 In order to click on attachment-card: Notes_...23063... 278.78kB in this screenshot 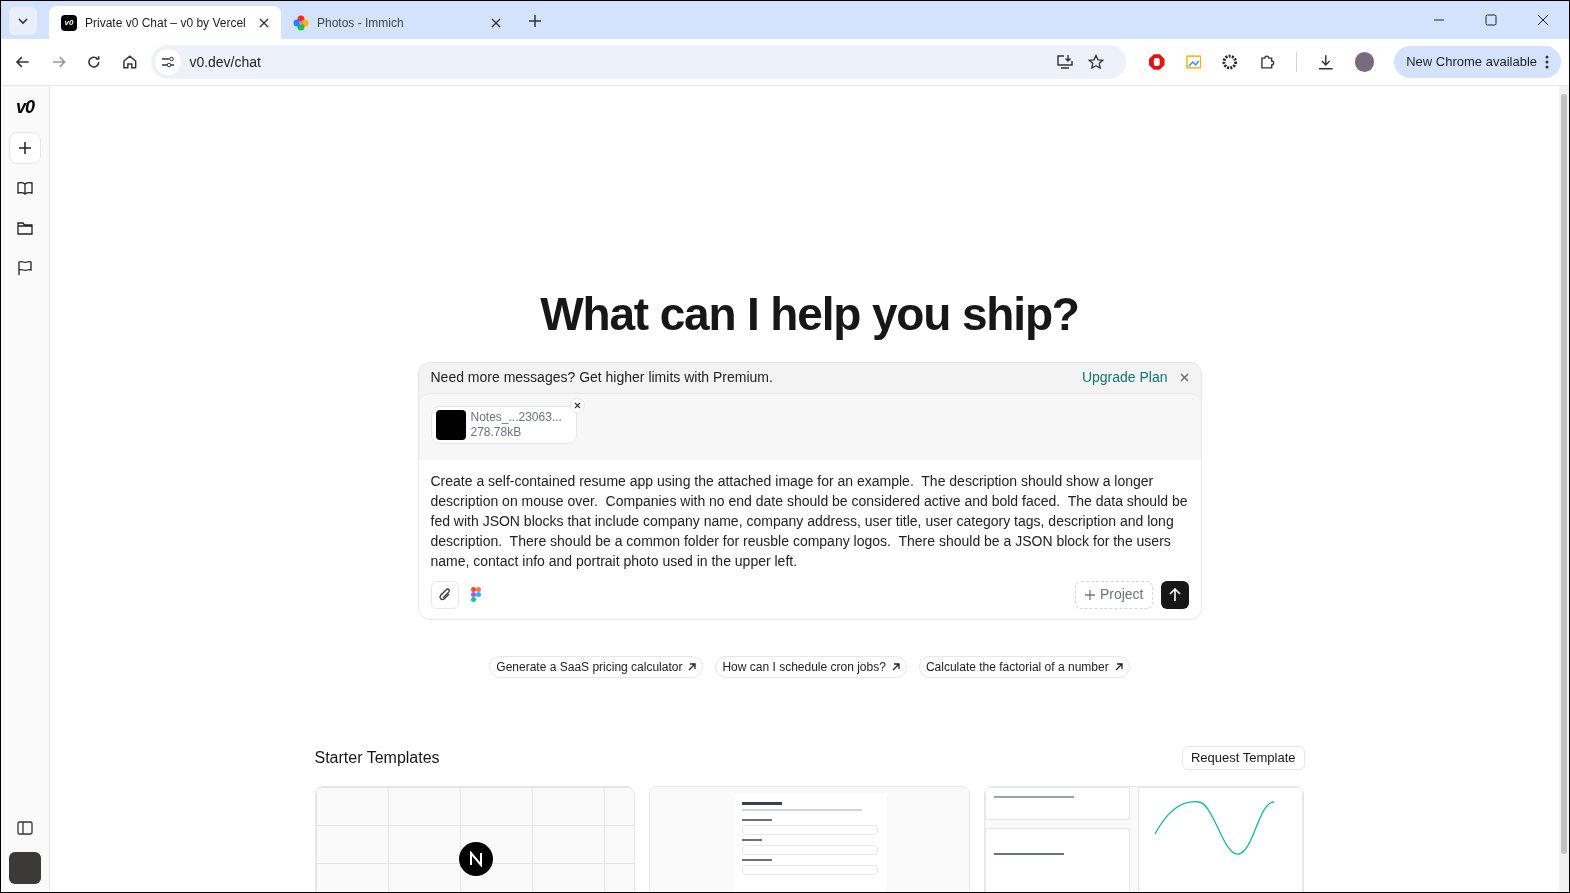, I will do `click(503, 424)`.